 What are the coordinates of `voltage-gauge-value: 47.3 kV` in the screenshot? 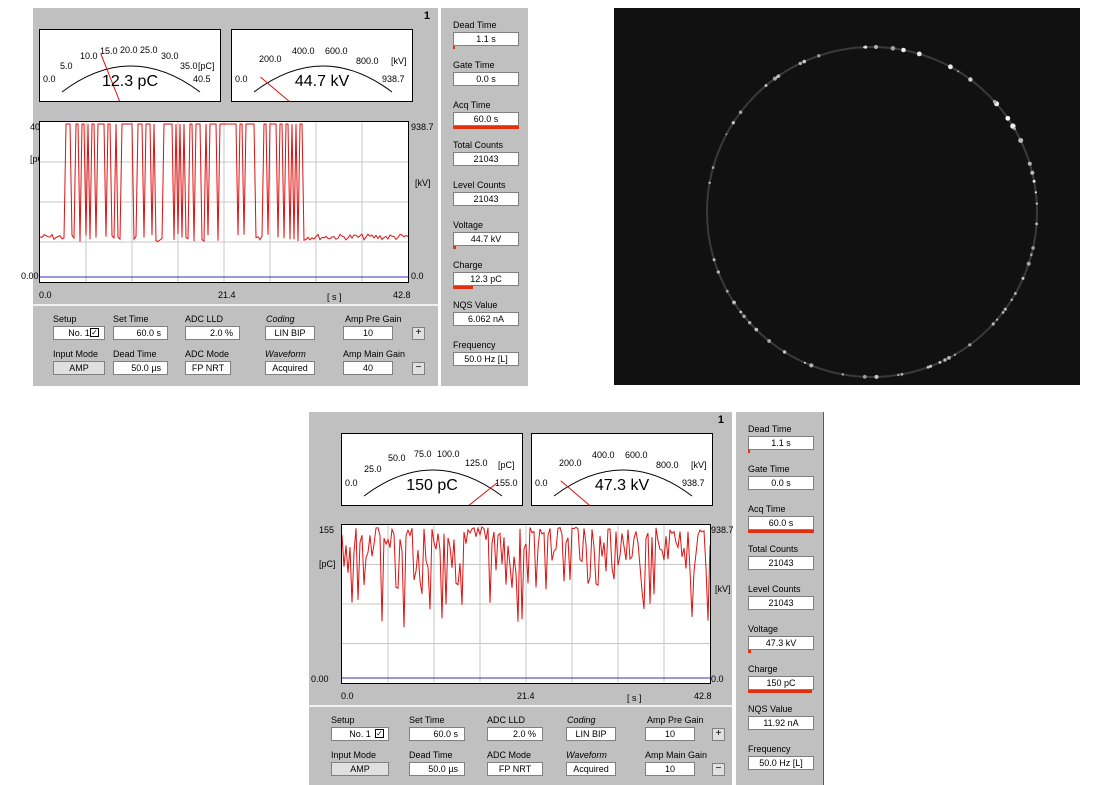 It's located at (622, 485).